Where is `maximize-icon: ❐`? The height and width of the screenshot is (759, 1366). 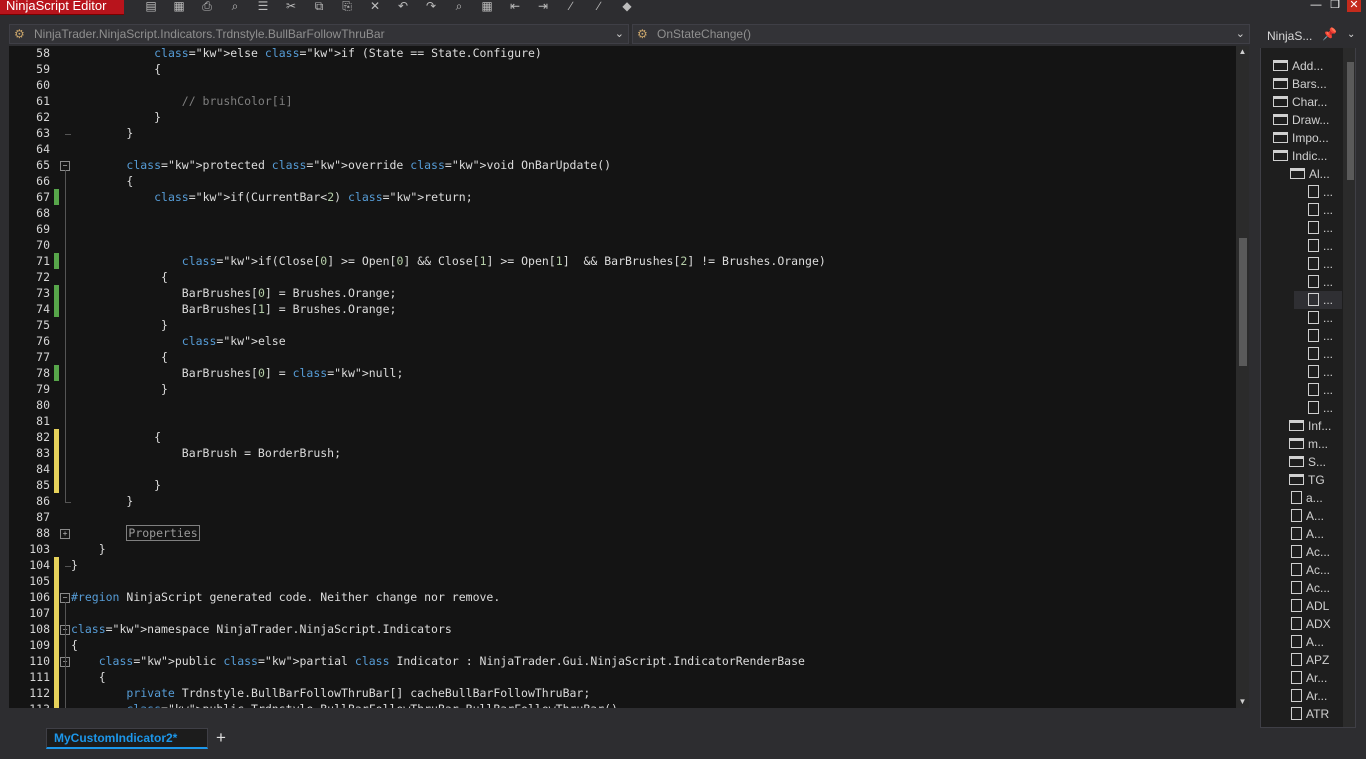
maximize-icon: ❐ is located at coordinates (1335, 6).